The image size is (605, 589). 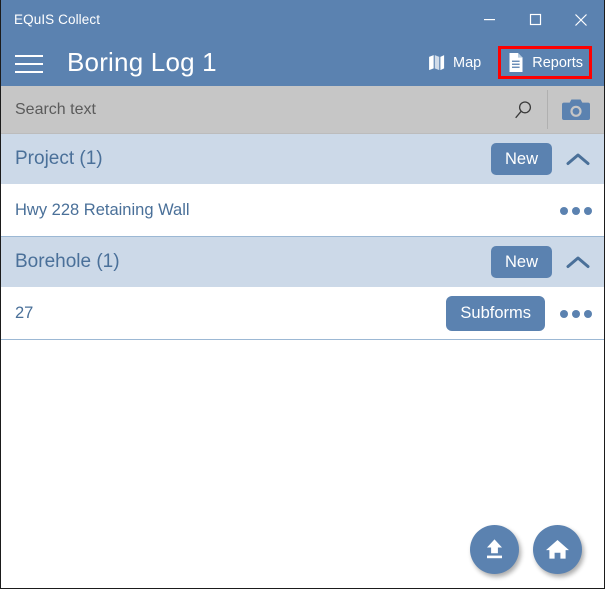 I want to click on camera-button, so click(x=576, y=109).